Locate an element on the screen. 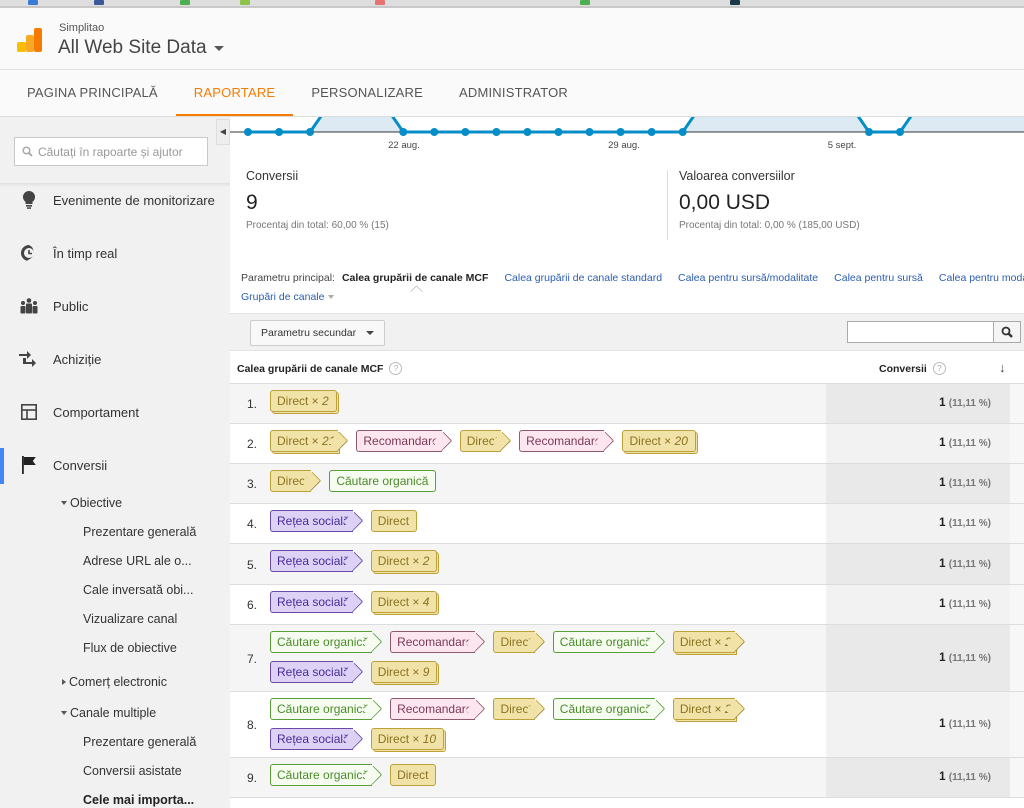 This screenshot has width=1024, height=808. report-search-input is located at coordinates (122, 151).